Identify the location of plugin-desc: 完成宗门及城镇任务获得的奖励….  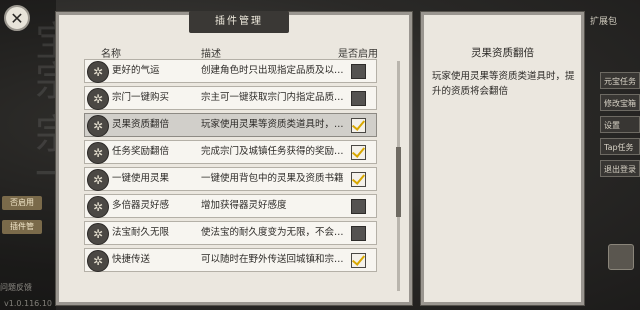
(272, 151).